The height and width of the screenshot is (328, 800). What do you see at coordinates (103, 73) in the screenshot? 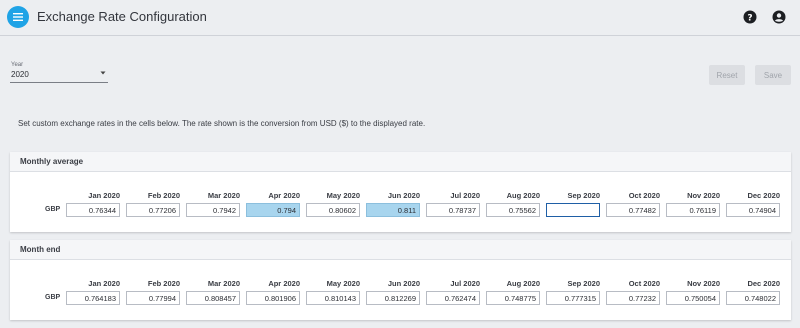
I see `chevron-down-icon` at bounding box center [103, 73].